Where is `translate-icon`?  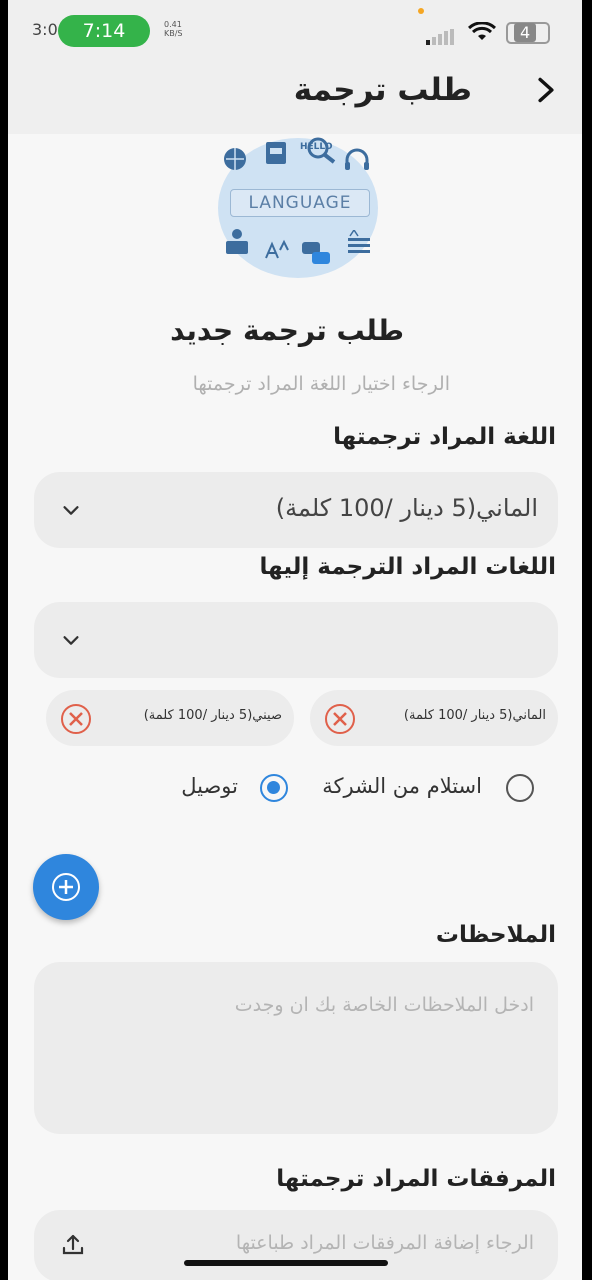
translate-icon is located at coordinates (277, 249).